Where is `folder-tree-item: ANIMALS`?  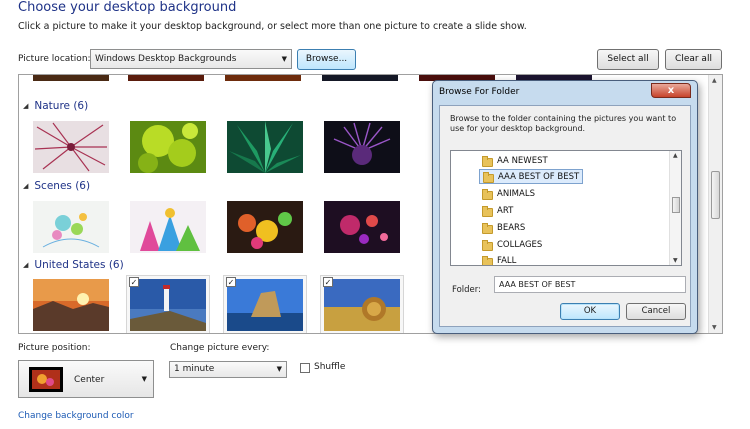
folder-tree-item: ANIMALS is located at coordinates (508, 193).